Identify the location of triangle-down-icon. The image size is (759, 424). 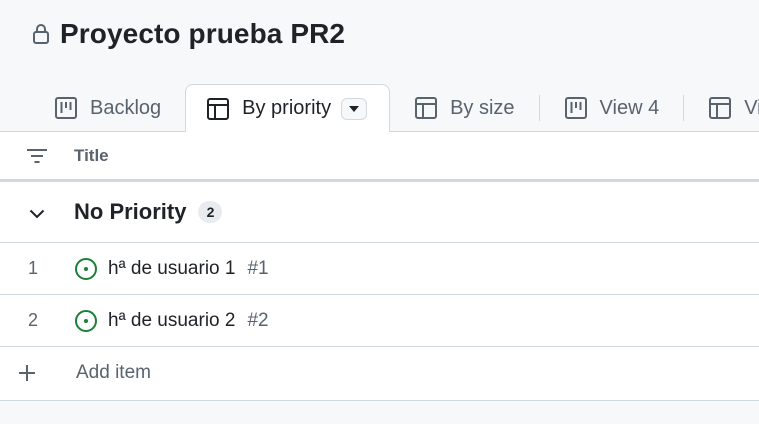
(354, 108).